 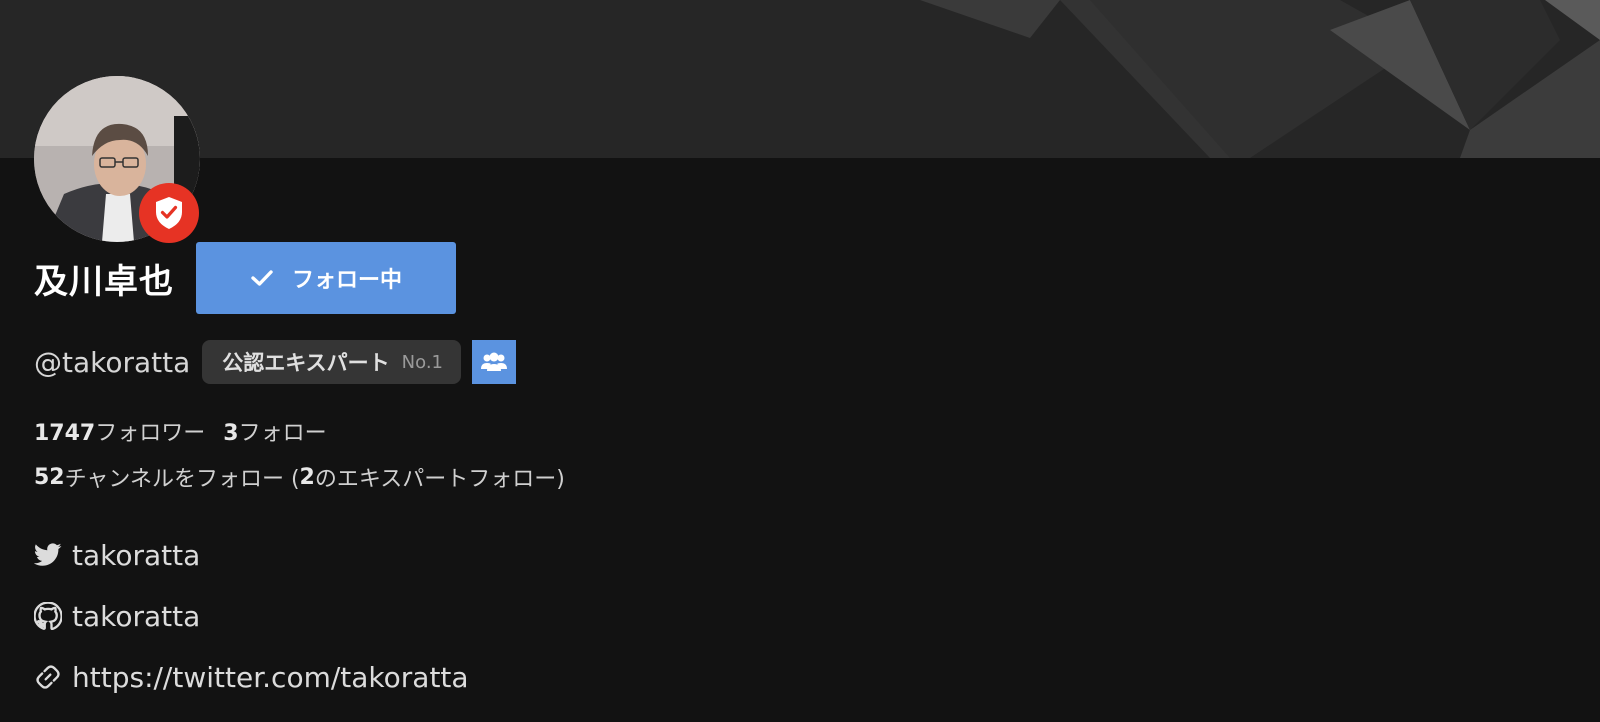 I want to click on follow-button: フォロー中, so click(x=326, y=278).